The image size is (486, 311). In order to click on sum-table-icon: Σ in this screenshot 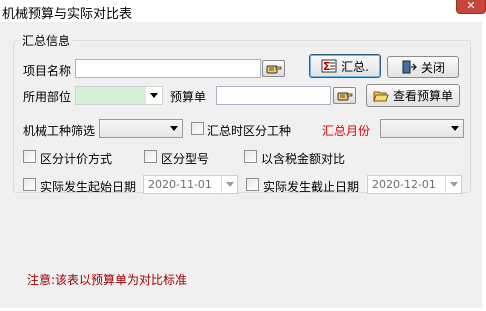, I will do `click(329, 66)`.